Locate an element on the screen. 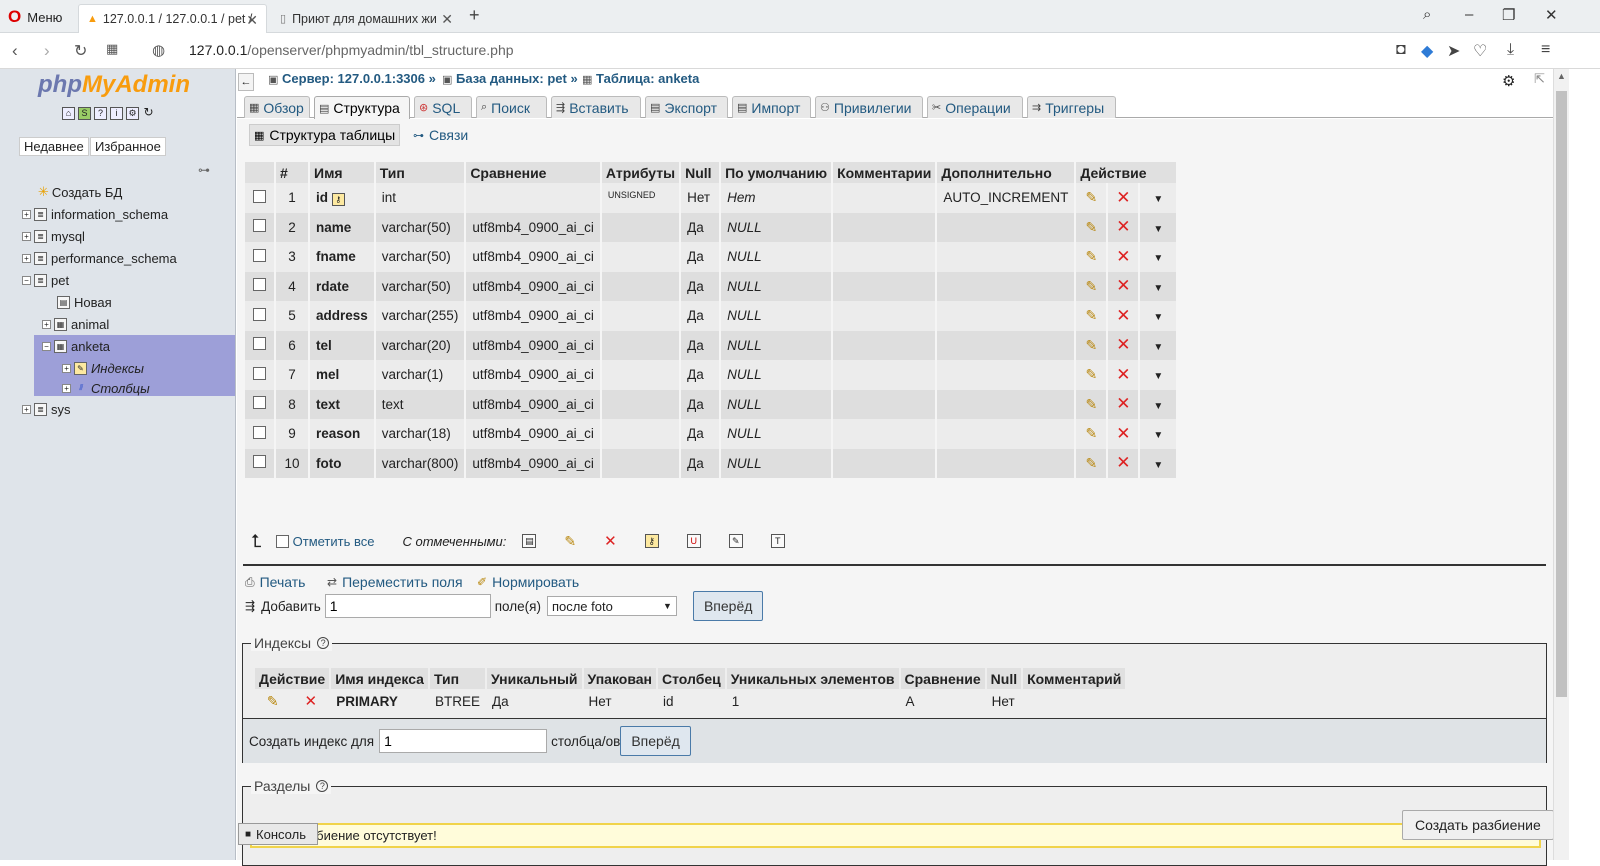 This screenshot has width=1600, height=866. menu-icon: ≡ is located at coordinates (1545, 50).